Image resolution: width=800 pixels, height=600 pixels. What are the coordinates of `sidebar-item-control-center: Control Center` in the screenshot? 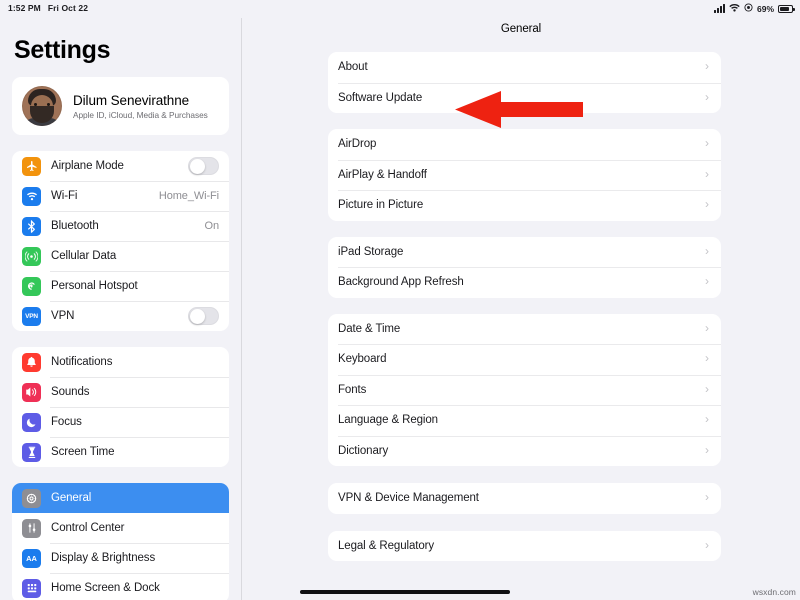 It's located at (120, 528).